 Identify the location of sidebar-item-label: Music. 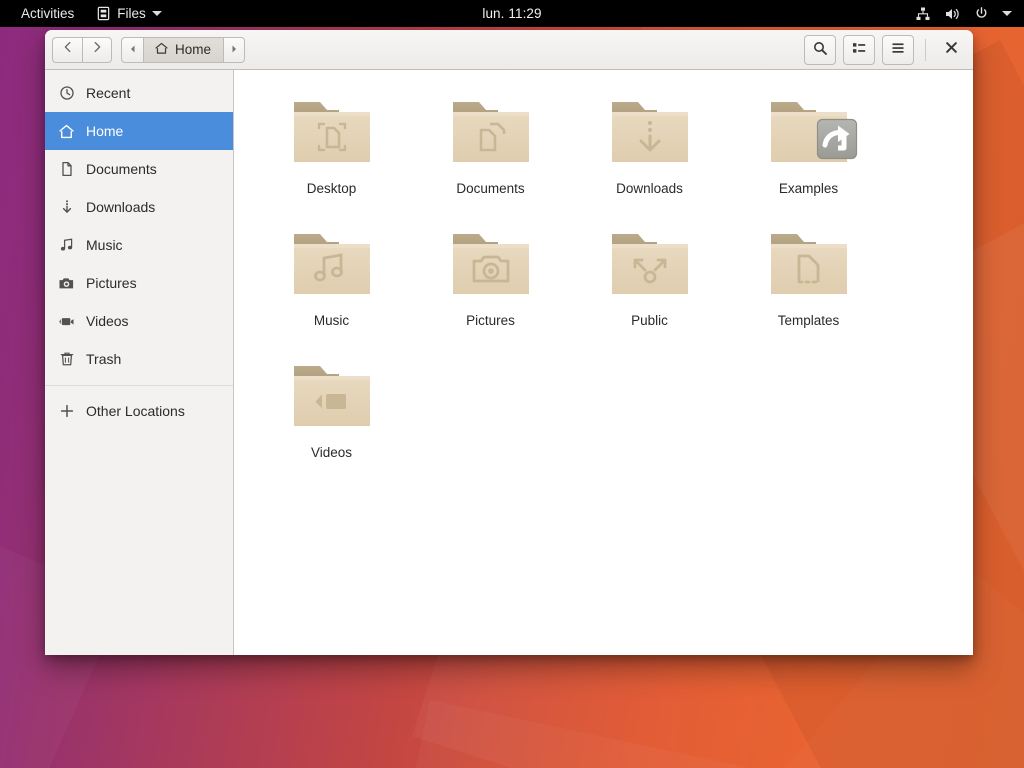
(104, 245).